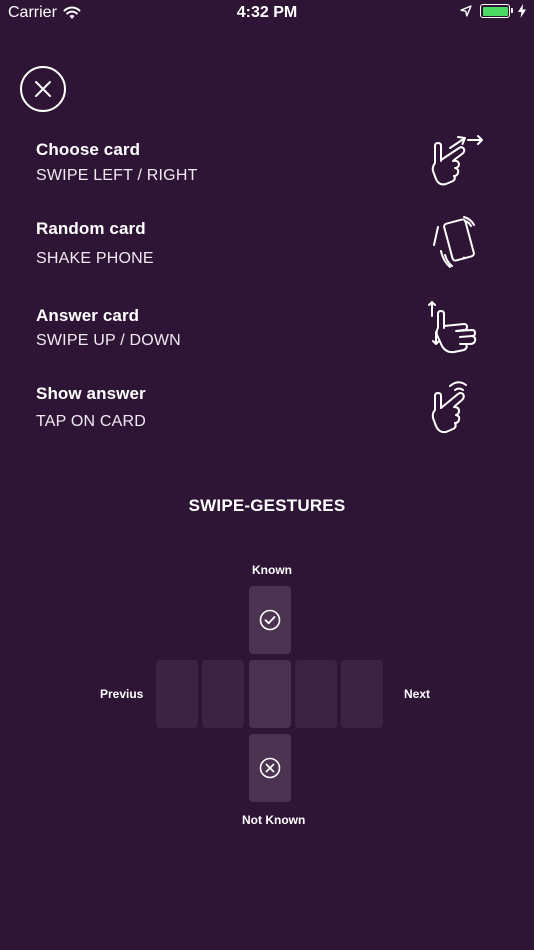 The width and height of the screenshot is (534, 950). I want to click on known-tile, so click(270, 620).